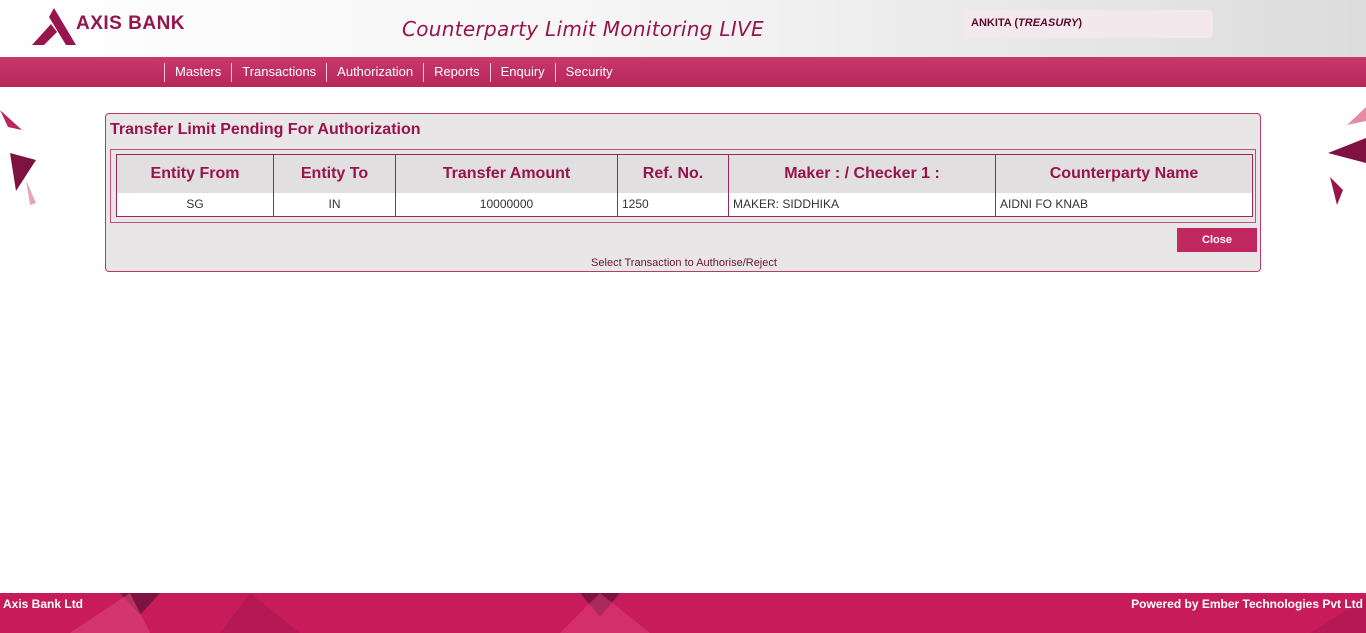 The width and height of the screenshot is (1366, 633). I want to click on nav-item-authorization: Authorization, so click(374, 72).